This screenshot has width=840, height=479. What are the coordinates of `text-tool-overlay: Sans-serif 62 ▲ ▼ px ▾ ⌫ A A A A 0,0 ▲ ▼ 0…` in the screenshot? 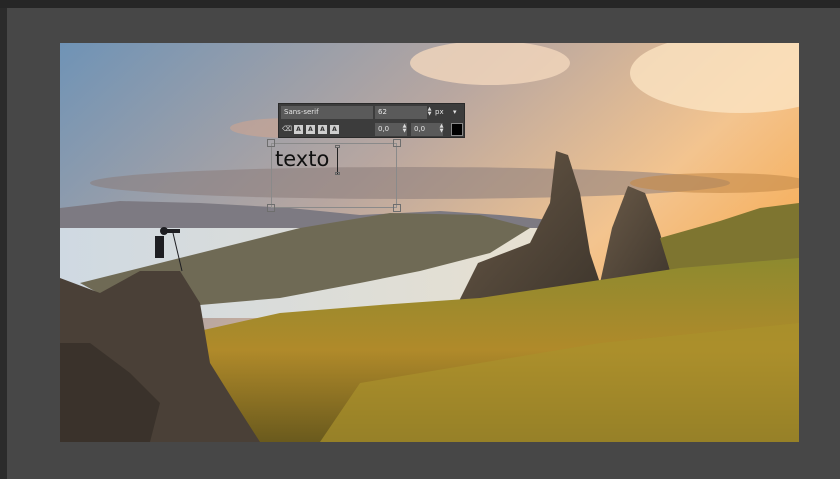 It's located at (371, 120).